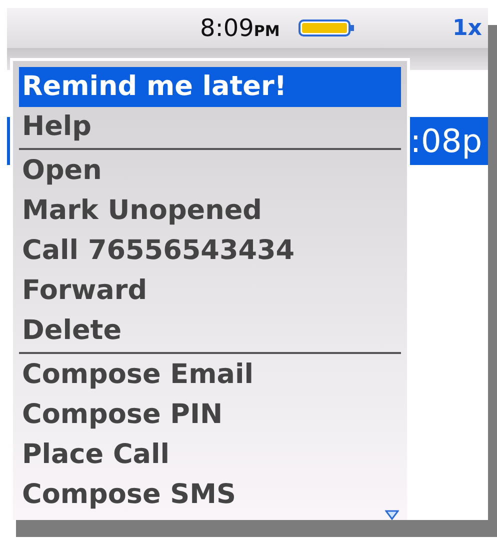 The height and width of the screenshot is (540, 497). What do you see at coordinates (327, 28) in the screenshot?
I see `battery-icon` at bounding box center [327, 28].